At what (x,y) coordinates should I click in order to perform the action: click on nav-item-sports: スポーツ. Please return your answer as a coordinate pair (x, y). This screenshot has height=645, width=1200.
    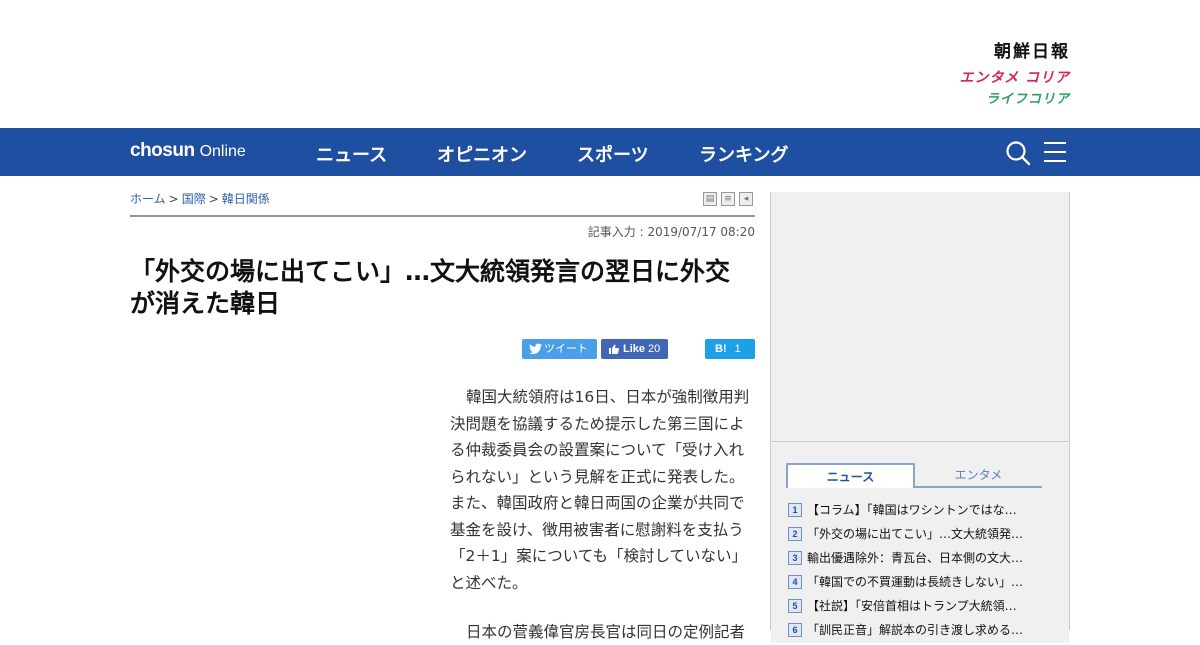
    Looking at the image, I should click on (613, 154).